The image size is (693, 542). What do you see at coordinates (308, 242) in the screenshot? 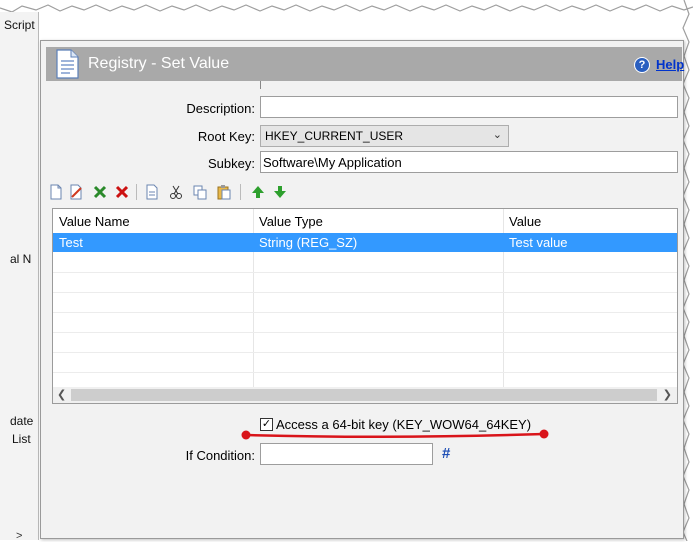
I see `value-type-cell: String (REG_SZ)` at bounding box center [308, 242].